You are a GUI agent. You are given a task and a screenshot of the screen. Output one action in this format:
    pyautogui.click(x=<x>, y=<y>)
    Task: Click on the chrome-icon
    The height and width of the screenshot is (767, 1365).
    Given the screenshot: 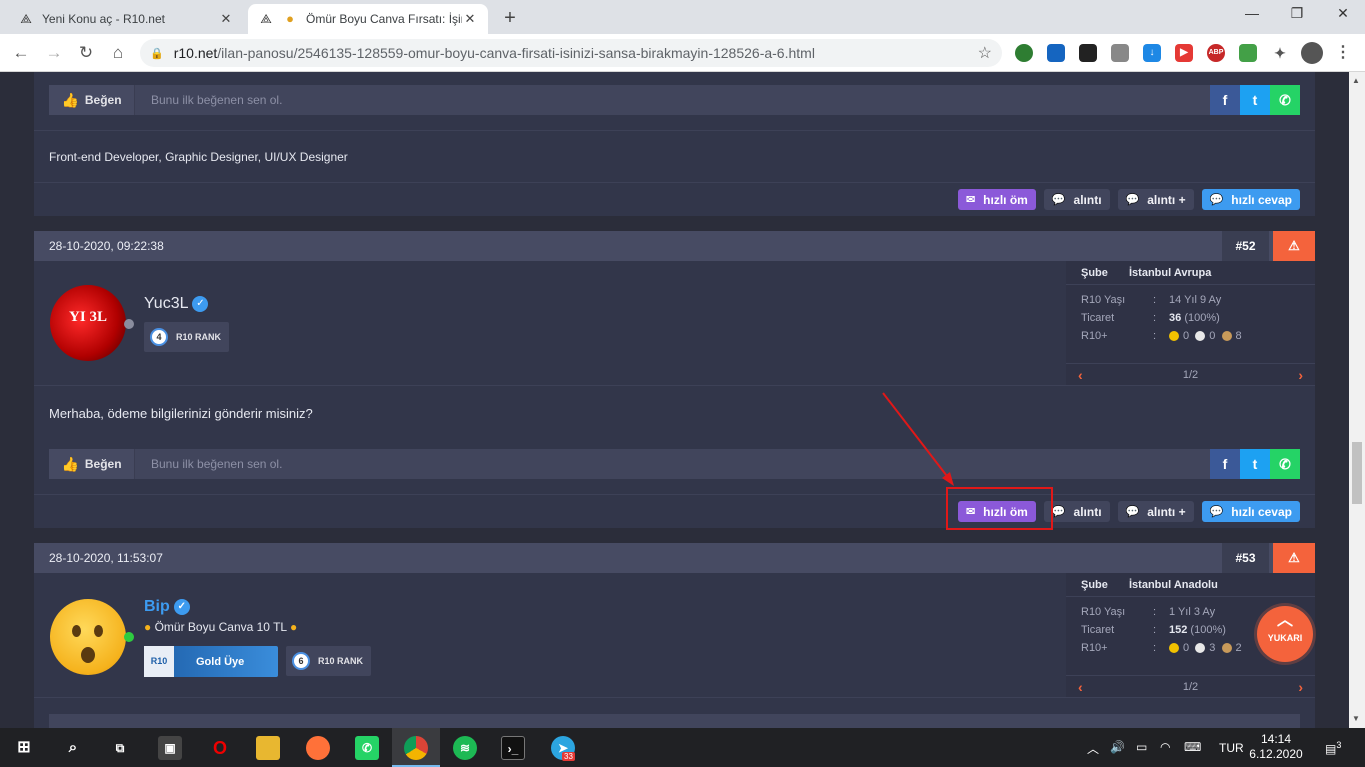 What is the action you would take?
    pyautogui.click(x=416, y=748)
    